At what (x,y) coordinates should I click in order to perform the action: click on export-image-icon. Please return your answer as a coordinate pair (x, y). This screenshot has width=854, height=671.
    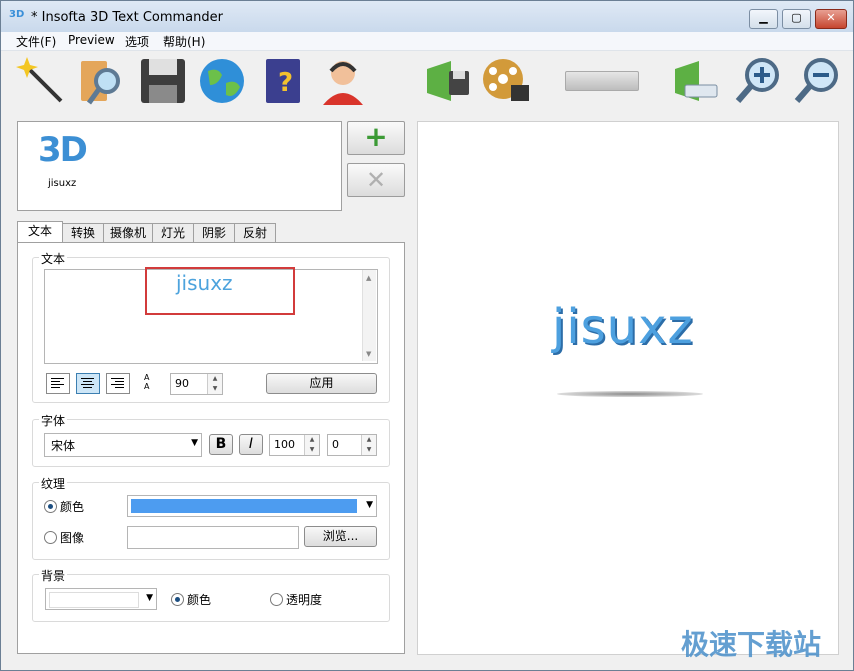
    Looking at the image, I should click on (449, 81).